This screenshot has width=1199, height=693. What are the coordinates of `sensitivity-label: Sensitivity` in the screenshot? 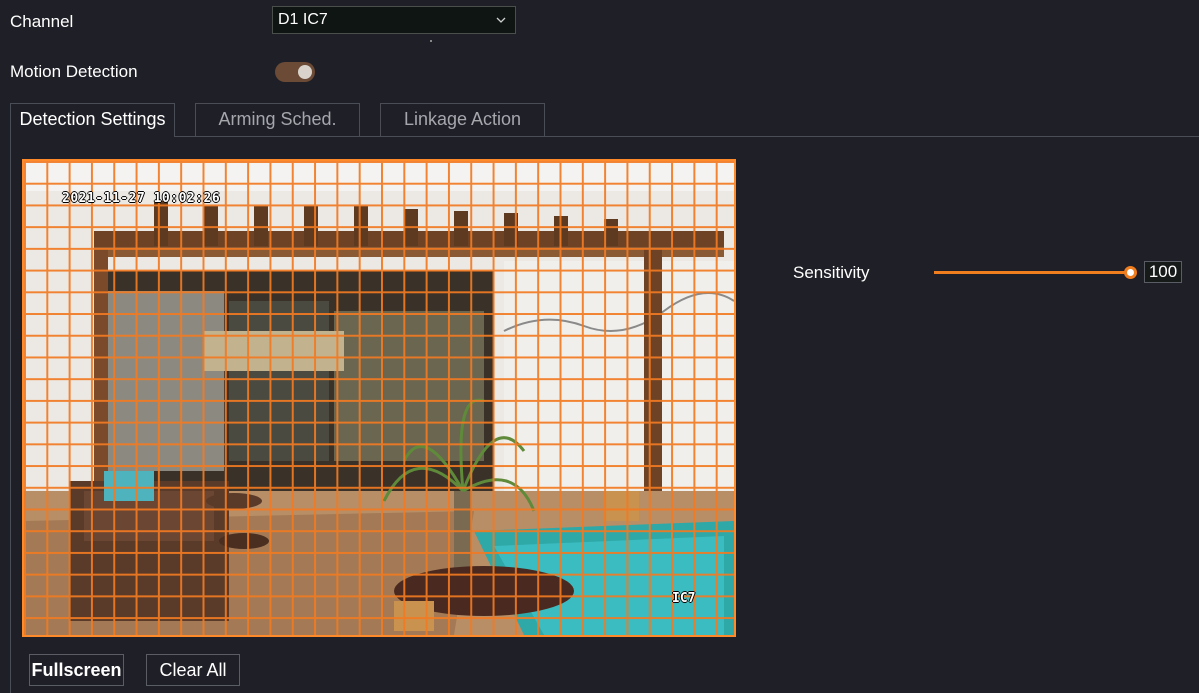 It's located at (831, 272).